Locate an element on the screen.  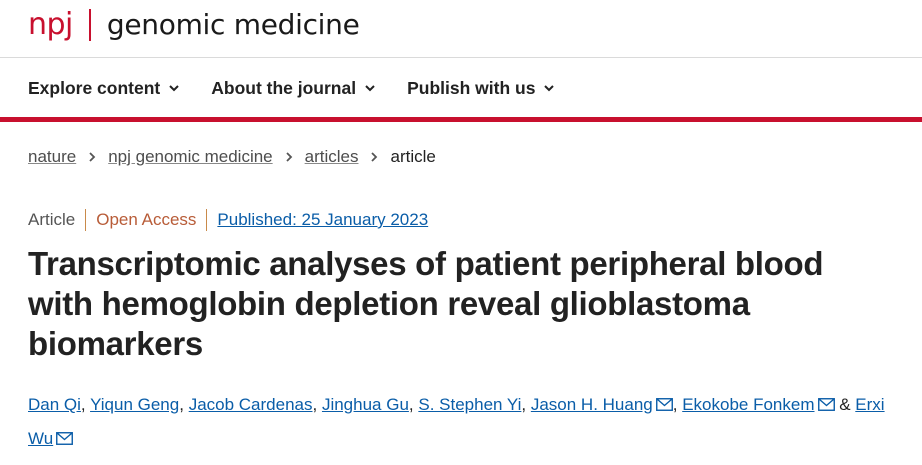
author-link: Ekokobe Fonkem is located at coordinates (748, 404).